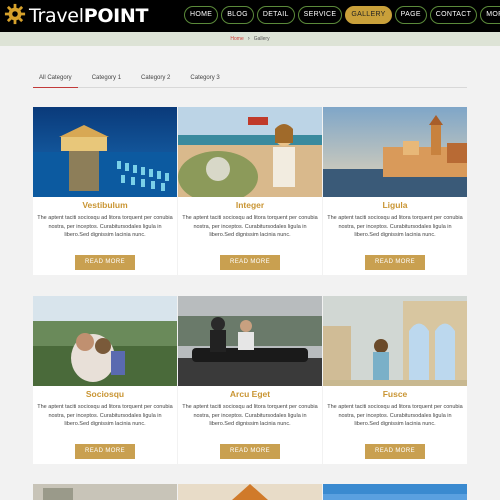 Image resolution: width=500 pixels, height=500 pixels. Describe the element at coordinates (395, 341) in the screenshot. I see `card-image-arches` at that location.